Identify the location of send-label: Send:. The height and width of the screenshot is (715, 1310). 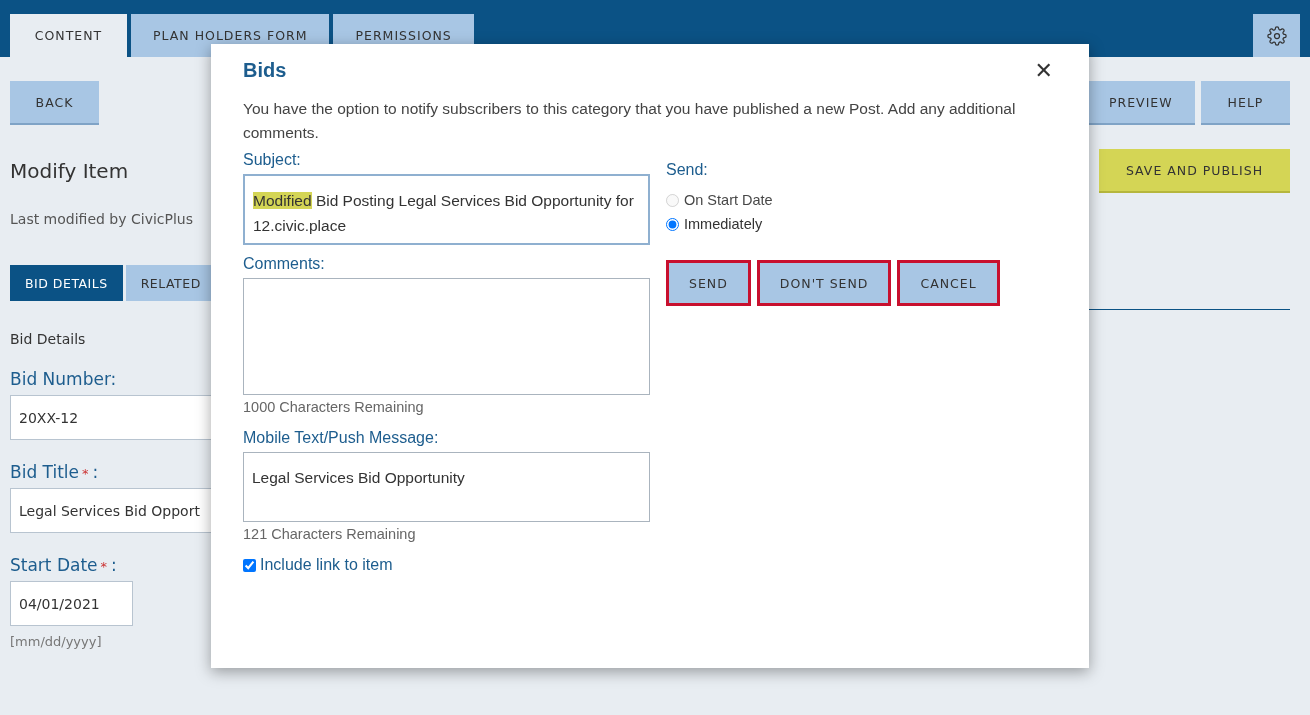
(687, 170).